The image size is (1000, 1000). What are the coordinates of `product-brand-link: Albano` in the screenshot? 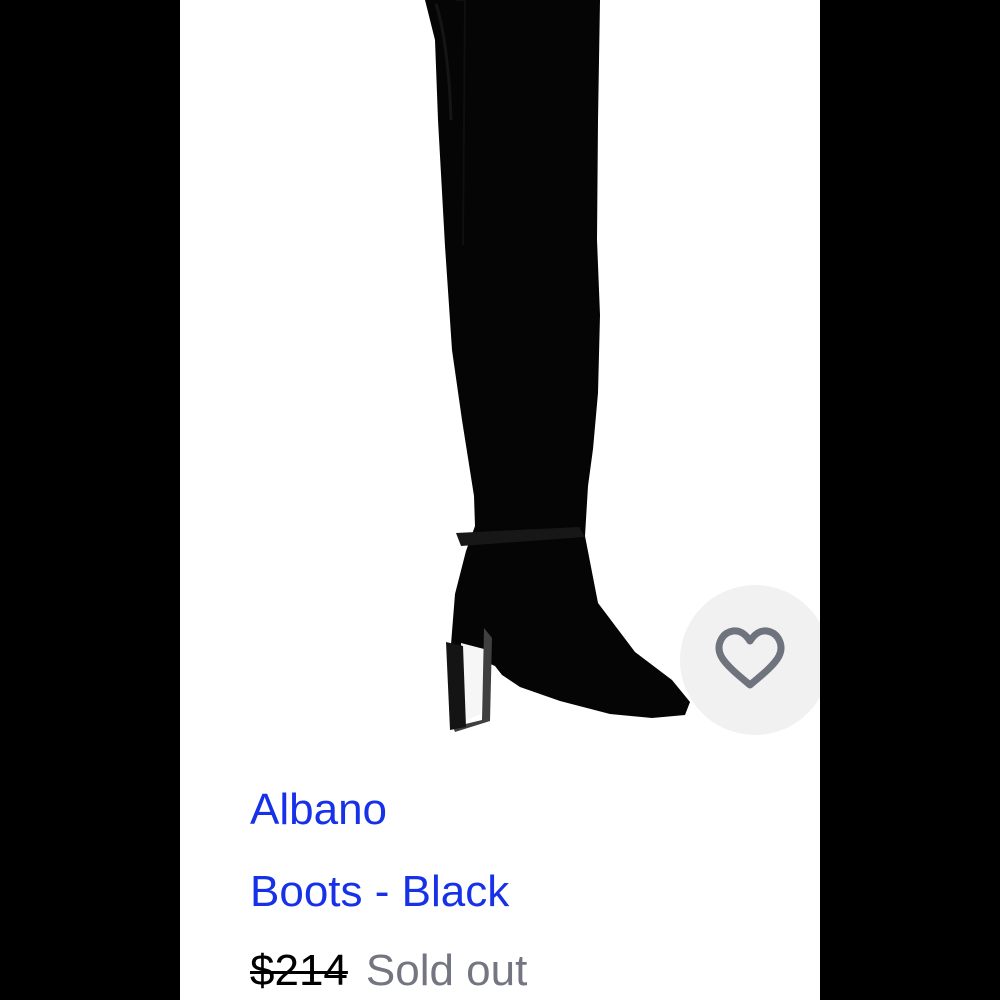 It's located at (318, 810).